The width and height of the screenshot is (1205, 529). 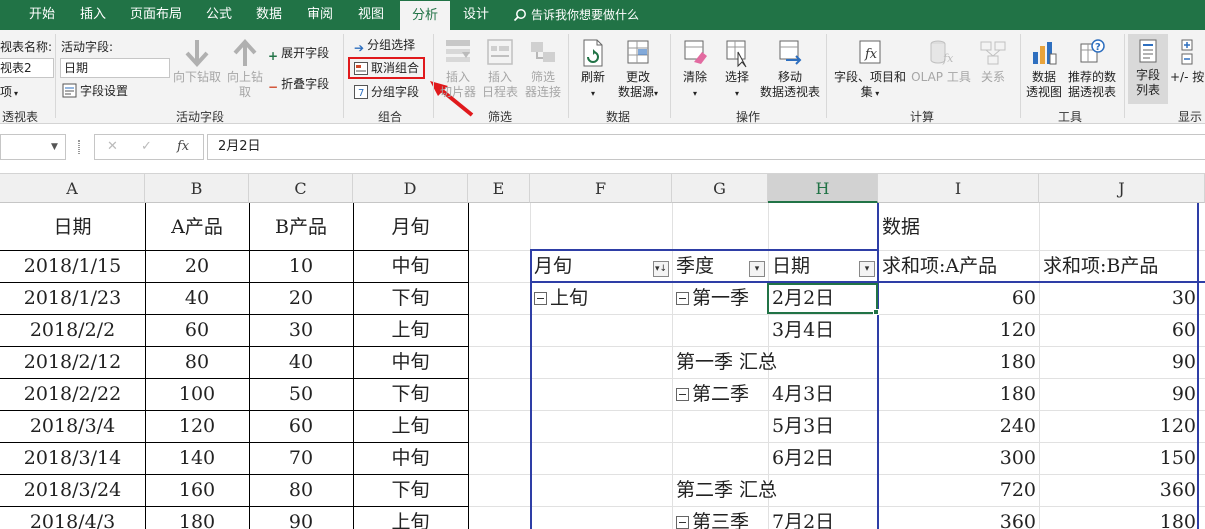 I want to click on source-cell-b-product: 80, so click(x=301, y=490).